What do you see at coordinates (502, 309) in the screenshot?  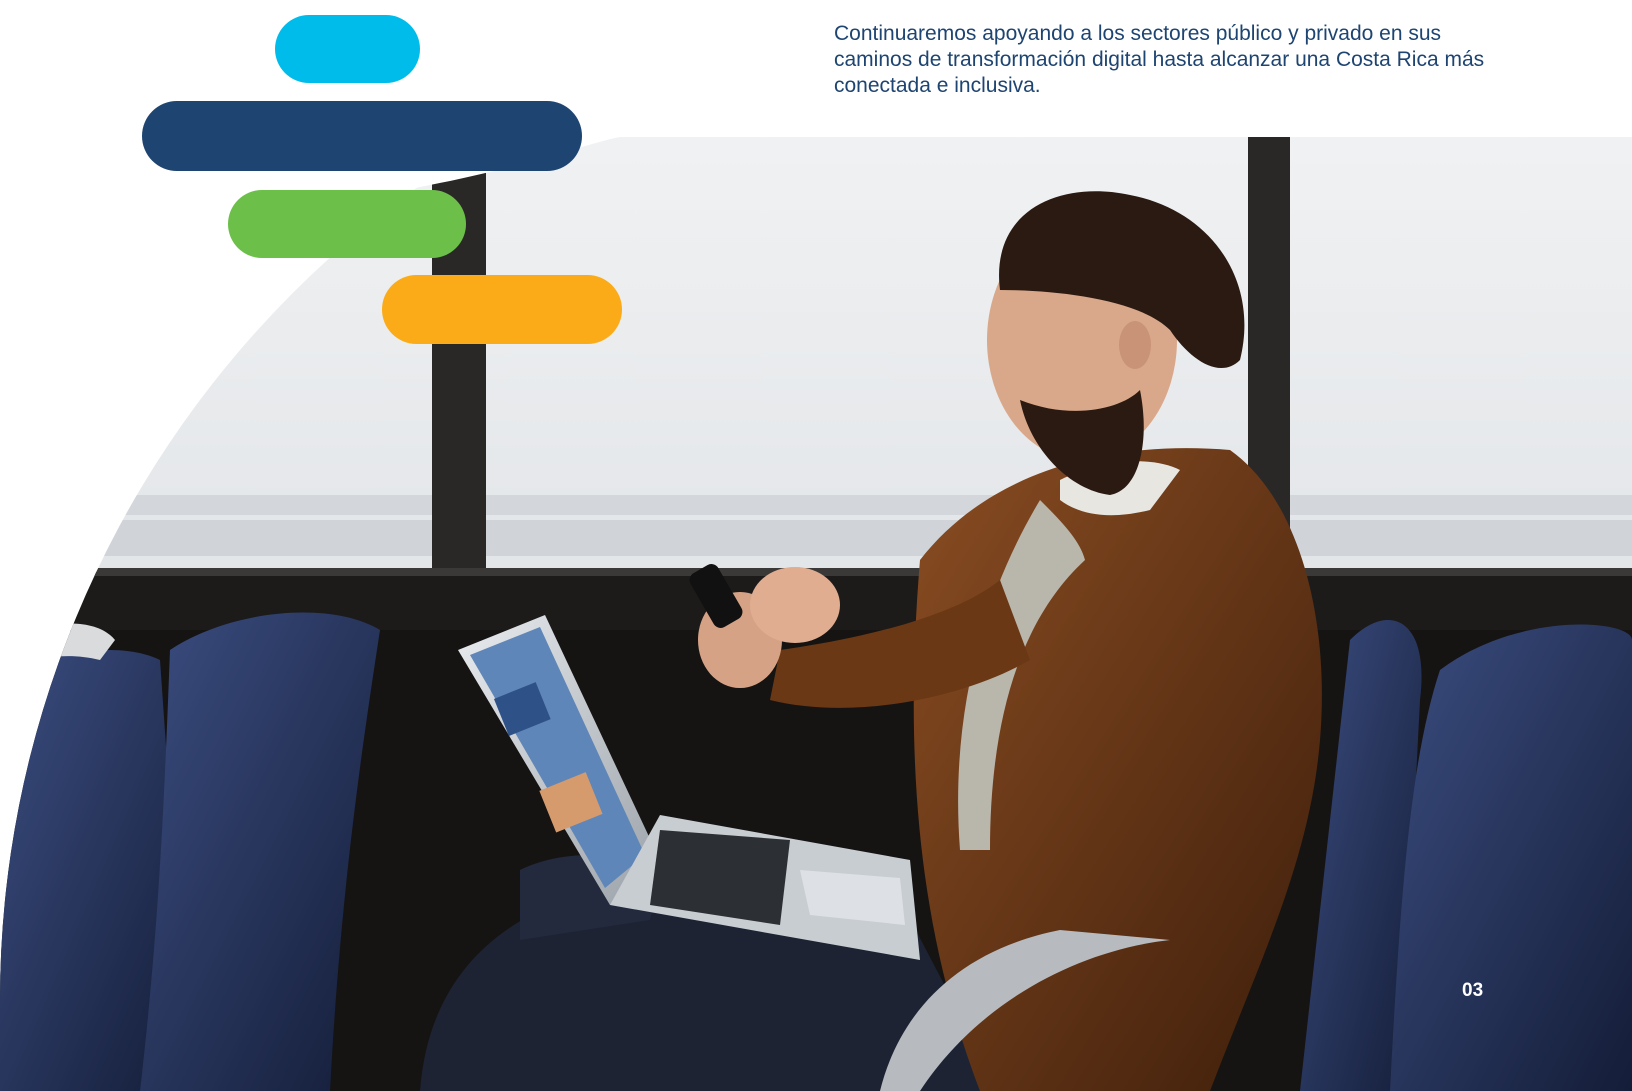 I see `orange-pill` at bounding box center [502, 309].